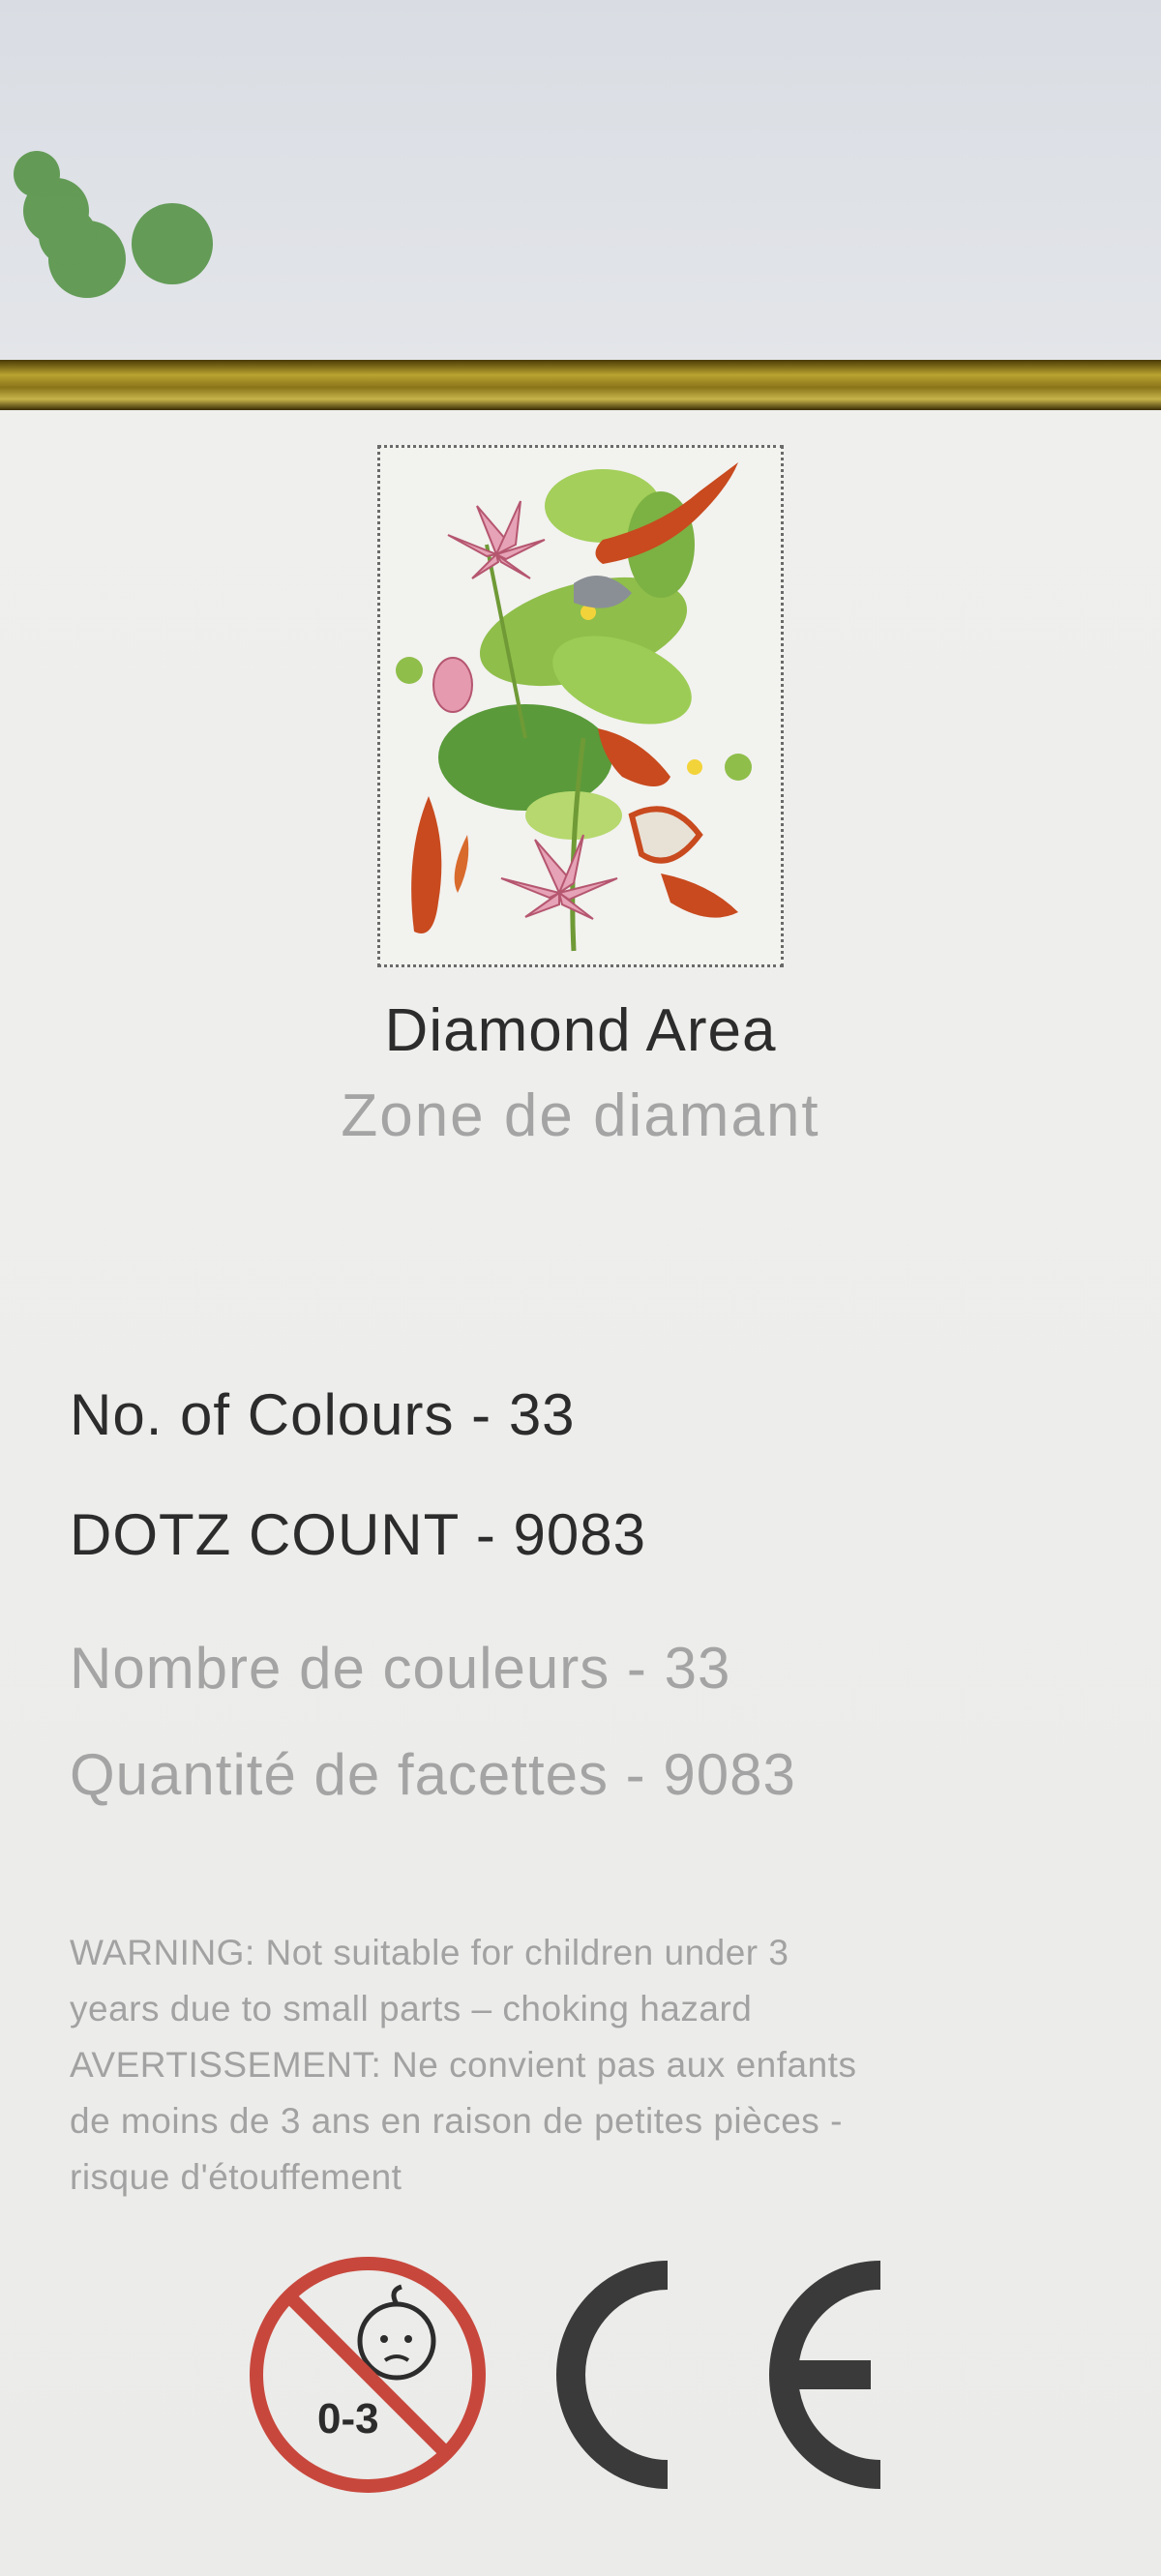  I want to click on colours-count-fr: Nombre de couleurs - 33, so click(400, 1669).